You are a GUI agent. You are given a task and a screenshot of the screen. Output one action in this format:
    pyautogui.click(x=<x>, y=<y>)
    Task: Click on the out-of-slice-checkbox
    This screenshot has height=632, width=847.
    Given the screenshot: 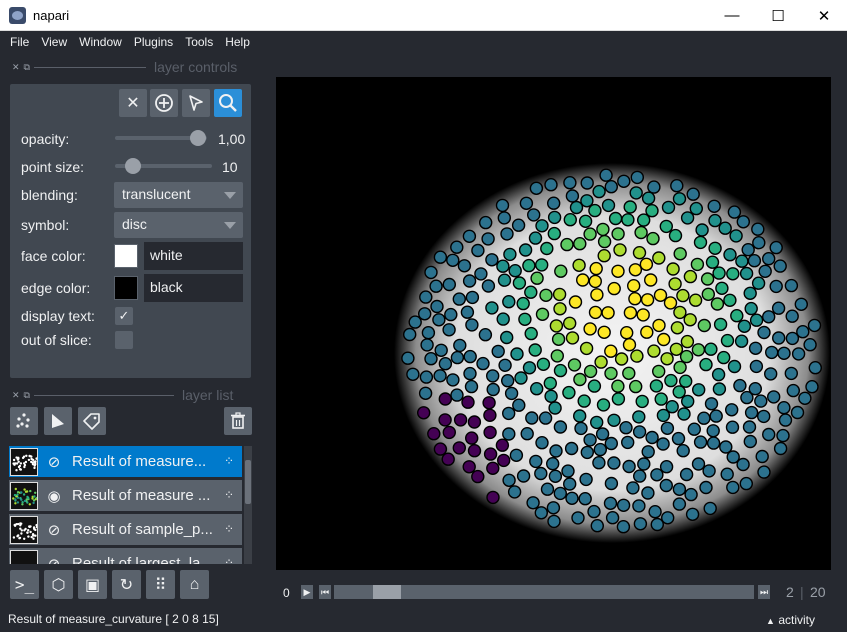 What is the action you would take?
    pyautogui.click(x=124, y=340)
    